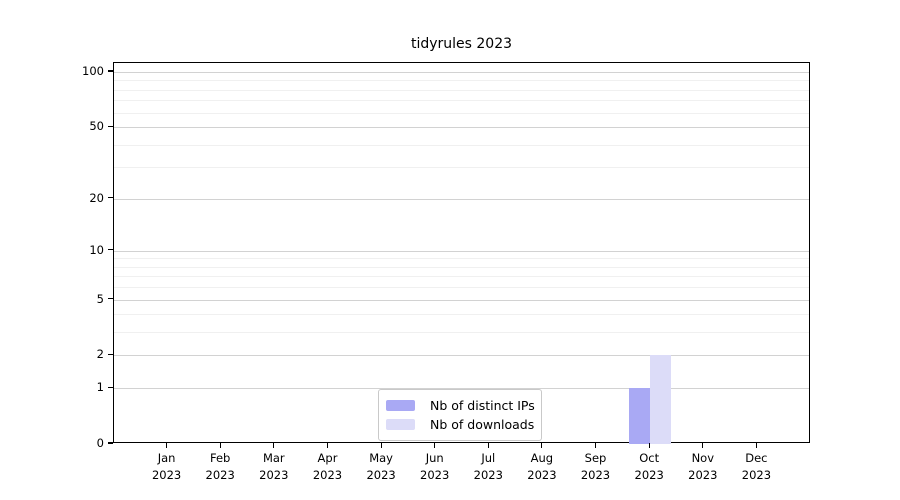 The height and width of the screenshot is (500, 900). Describe the element at coordinates (482, 424) in the screenshot. I see `legend-label-downloads: Nb of downloads` at that location.